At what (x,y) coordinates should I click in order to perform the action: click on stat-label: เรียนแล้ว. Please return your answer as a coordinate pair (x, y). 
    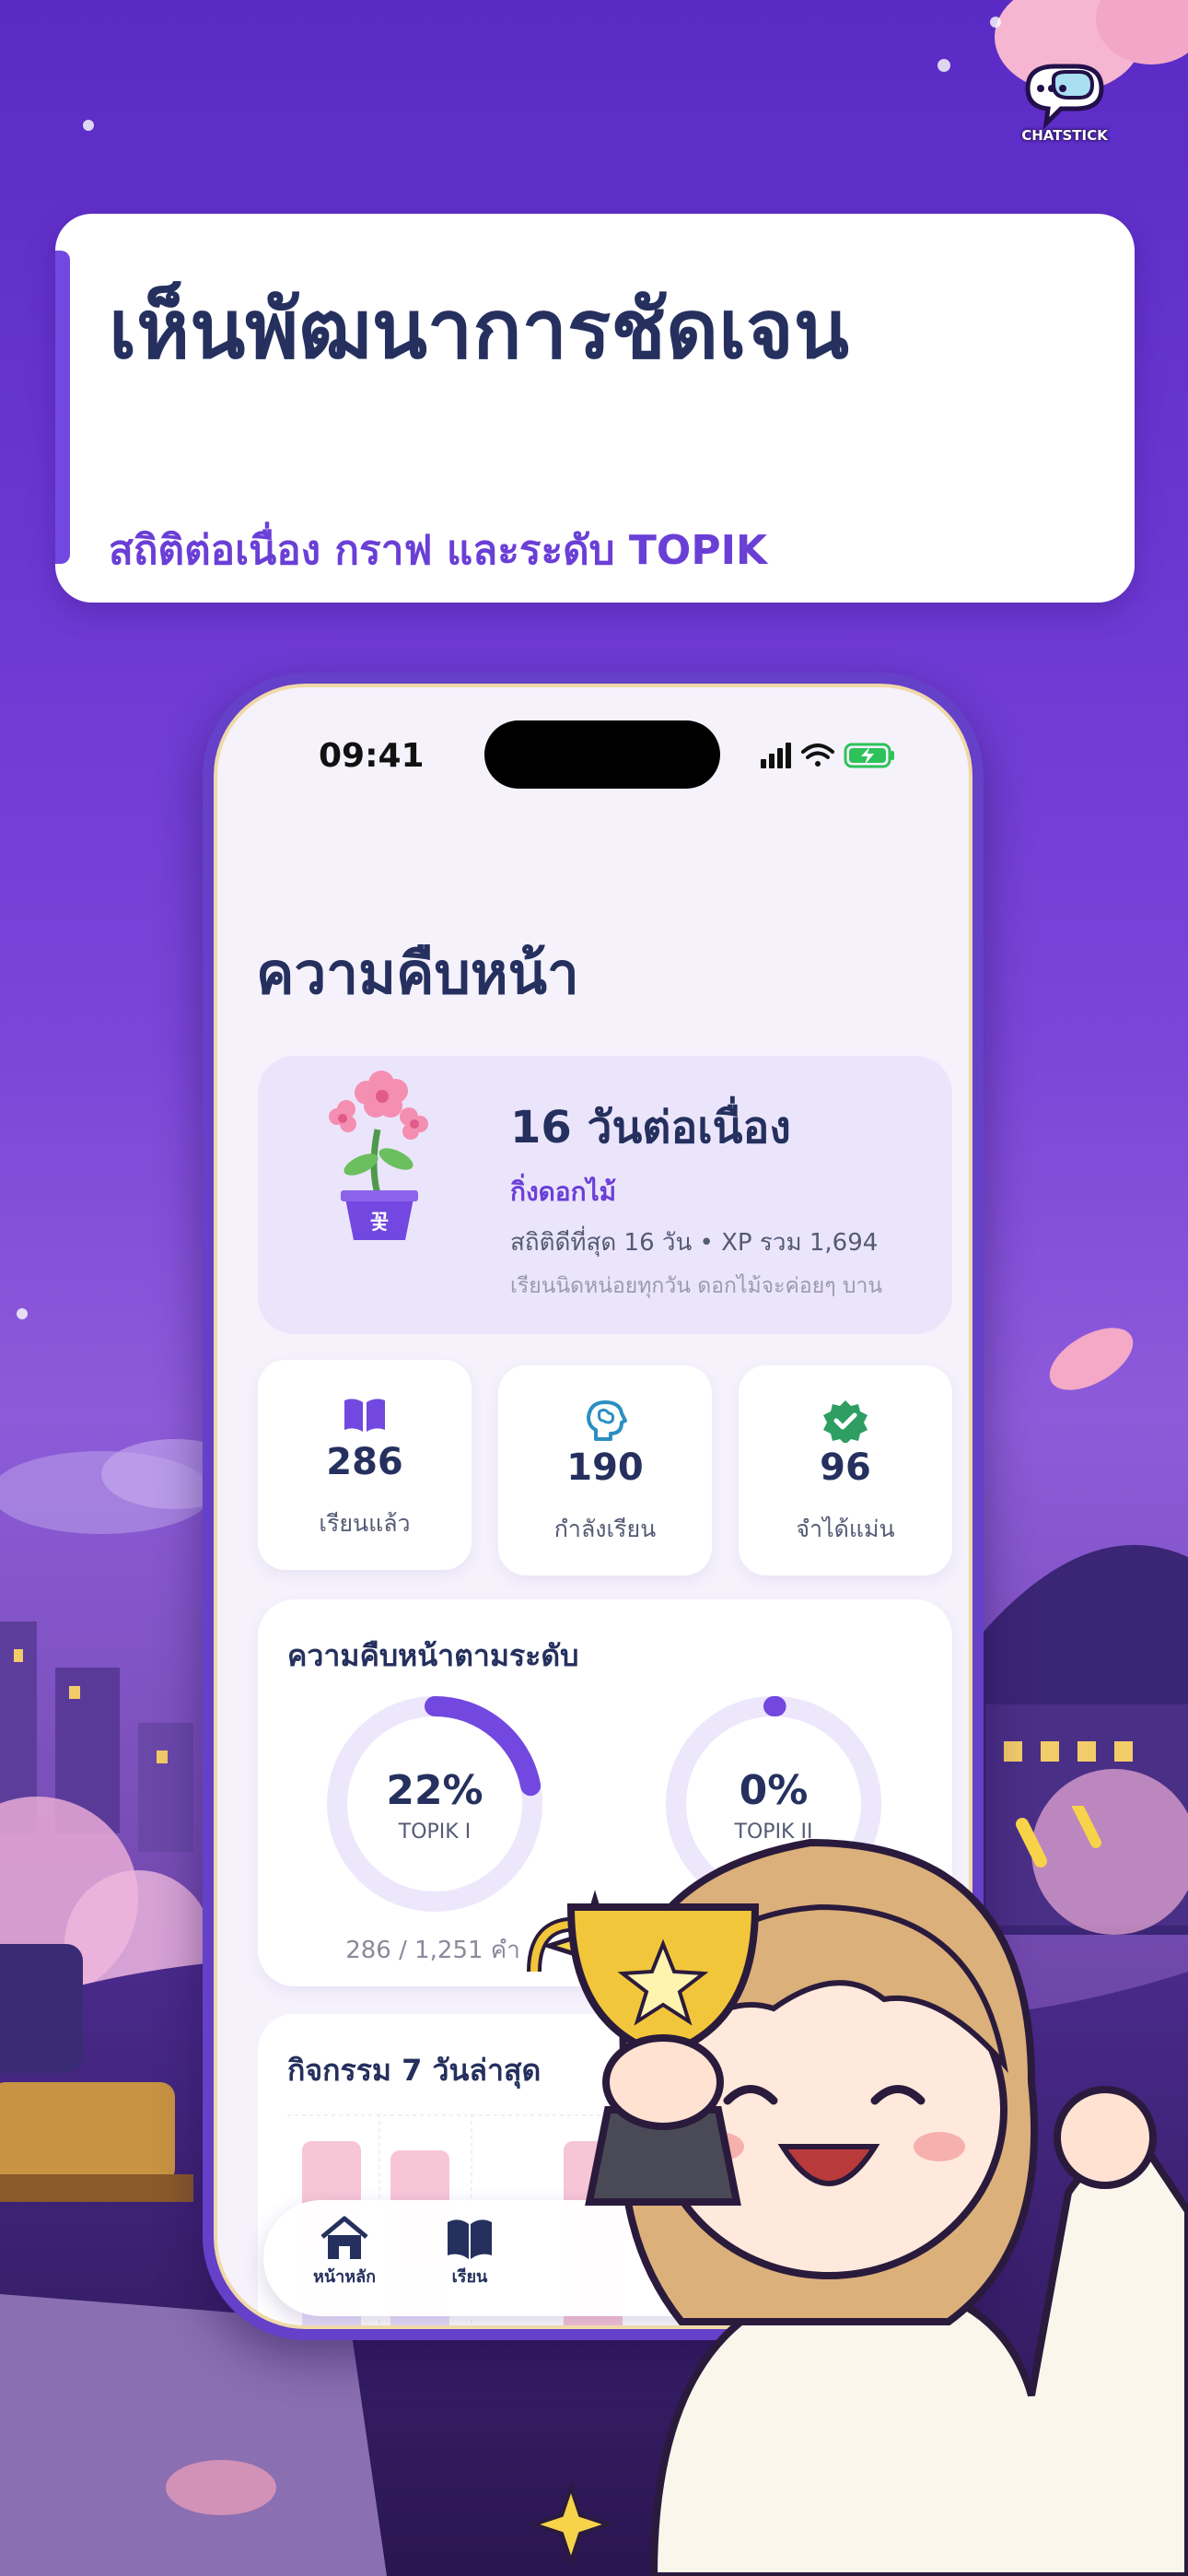
    Looking at the image, I should click on (365, 1523).